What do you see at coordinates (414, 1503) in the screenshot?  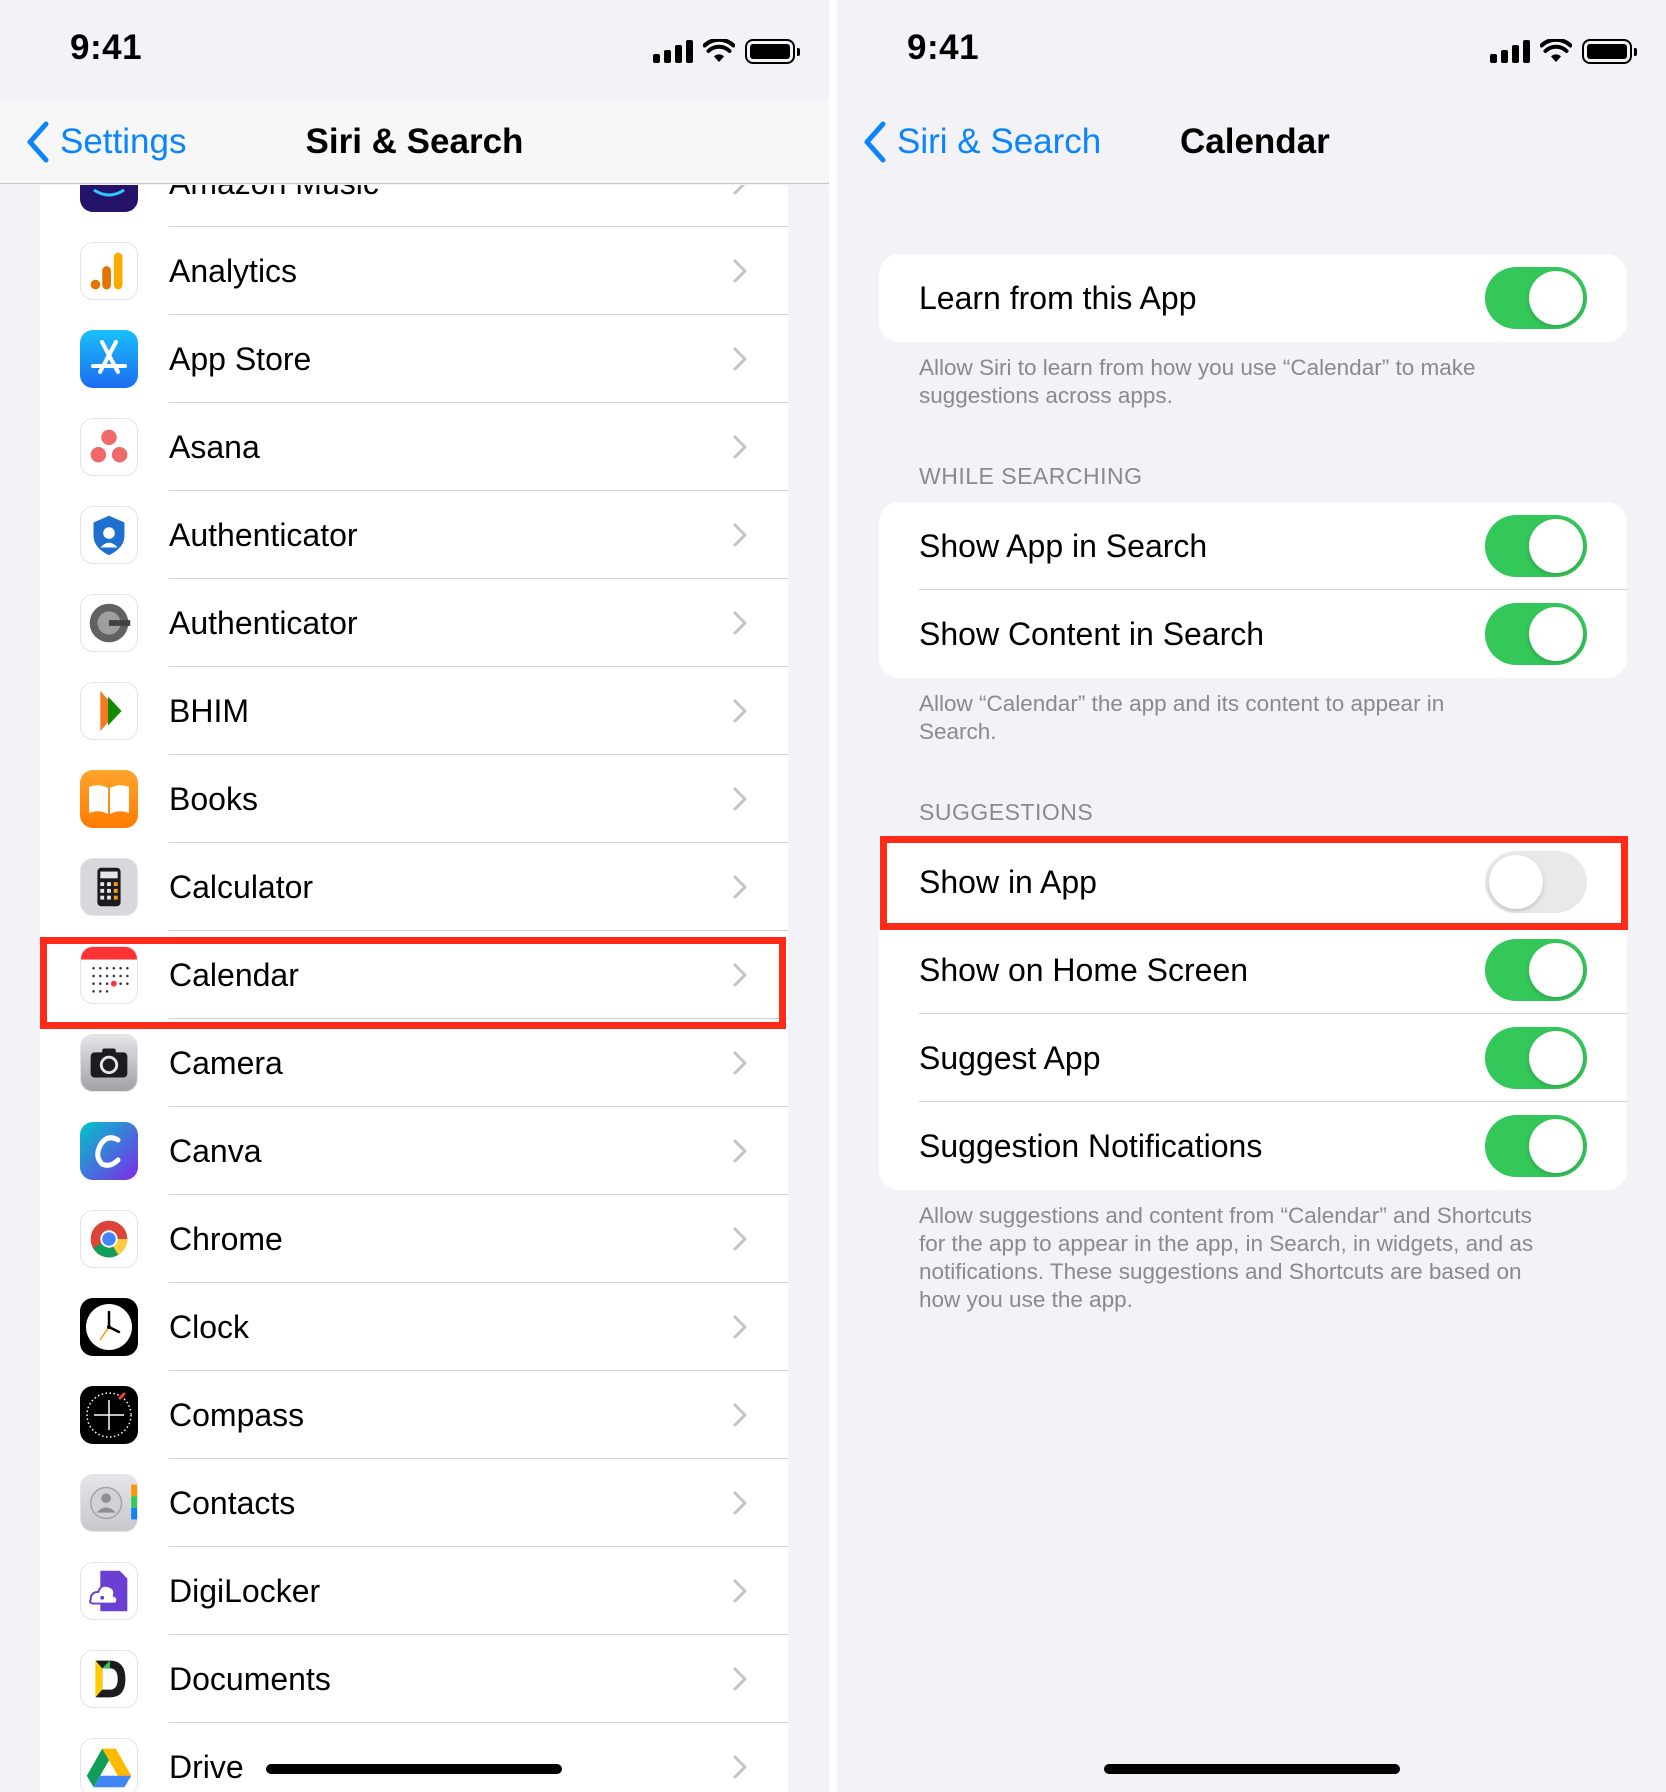 I see `list-item-contacts: Contacts` at bounding box center [414, 1503].